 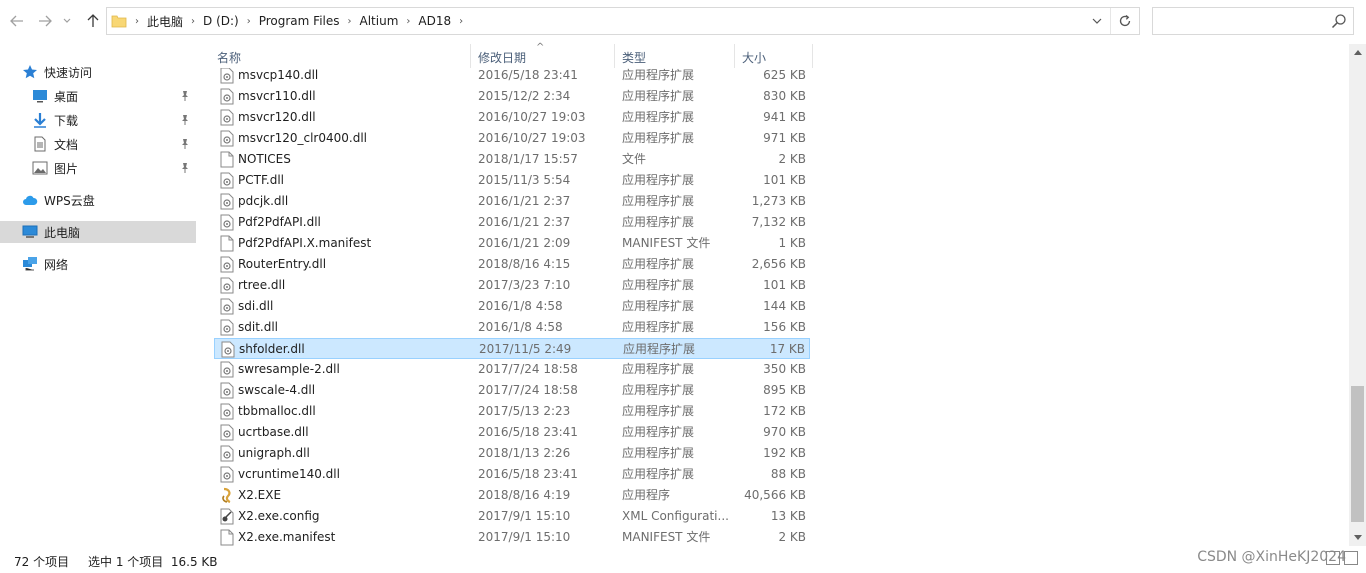 I want to click on file-row: ucrtbase.dll 2016/5/18 23:41 应用程序扩展 970 KB, so click(x=512, y=432).